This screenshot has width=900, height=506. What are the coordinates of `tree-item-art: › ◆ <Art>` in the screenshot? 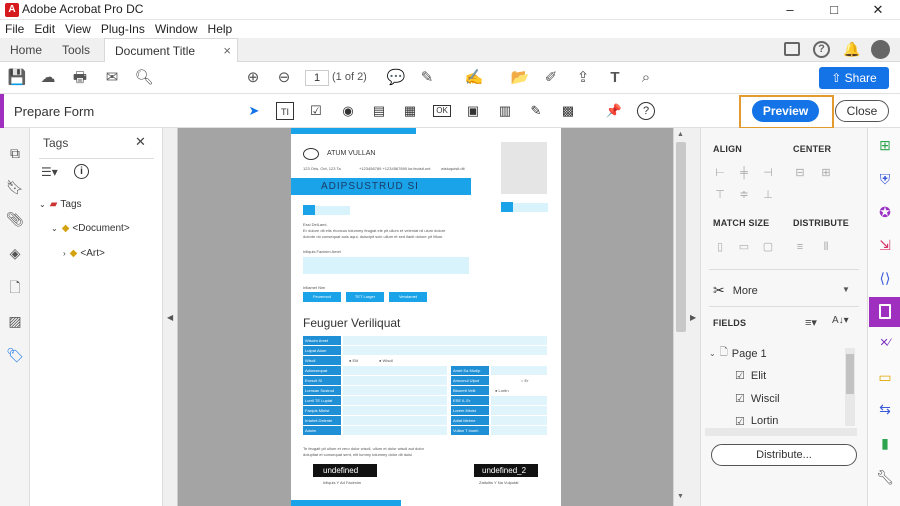 It's located at (84, 253).